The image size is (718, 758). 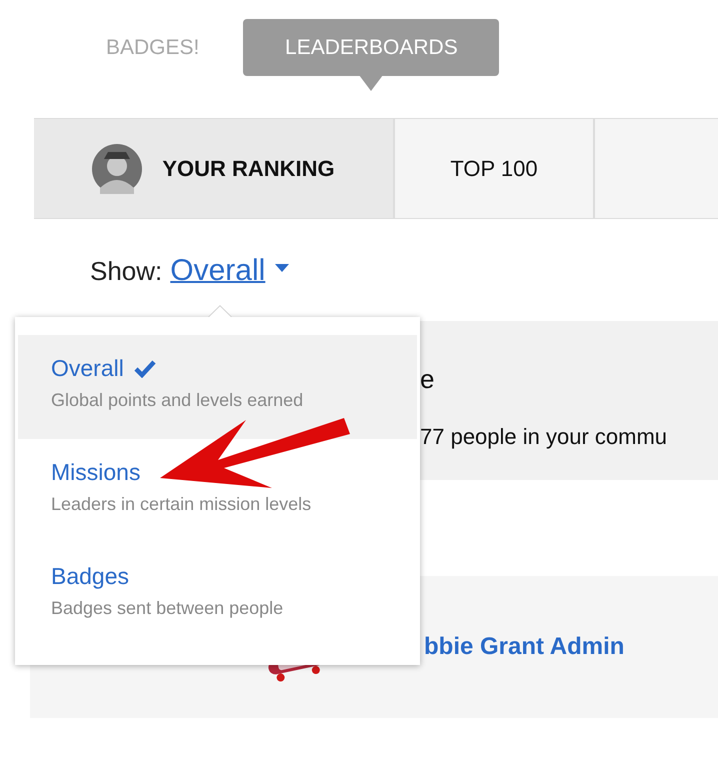 What do you see at coordinates (167, 608) in the screenshot?
I see `option-description: Badges sent between people` at bounding box center [167, 608].